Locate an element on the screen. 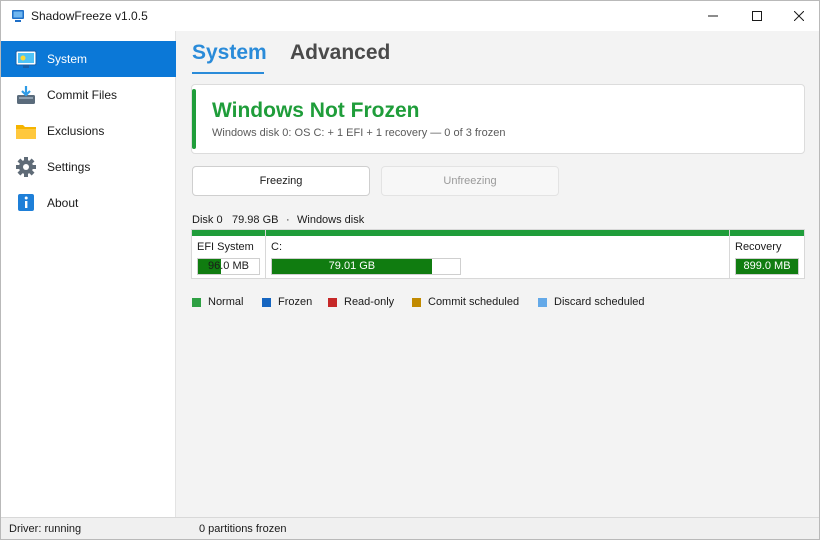  tab-active-indicator is located at coordinates (228, 73).